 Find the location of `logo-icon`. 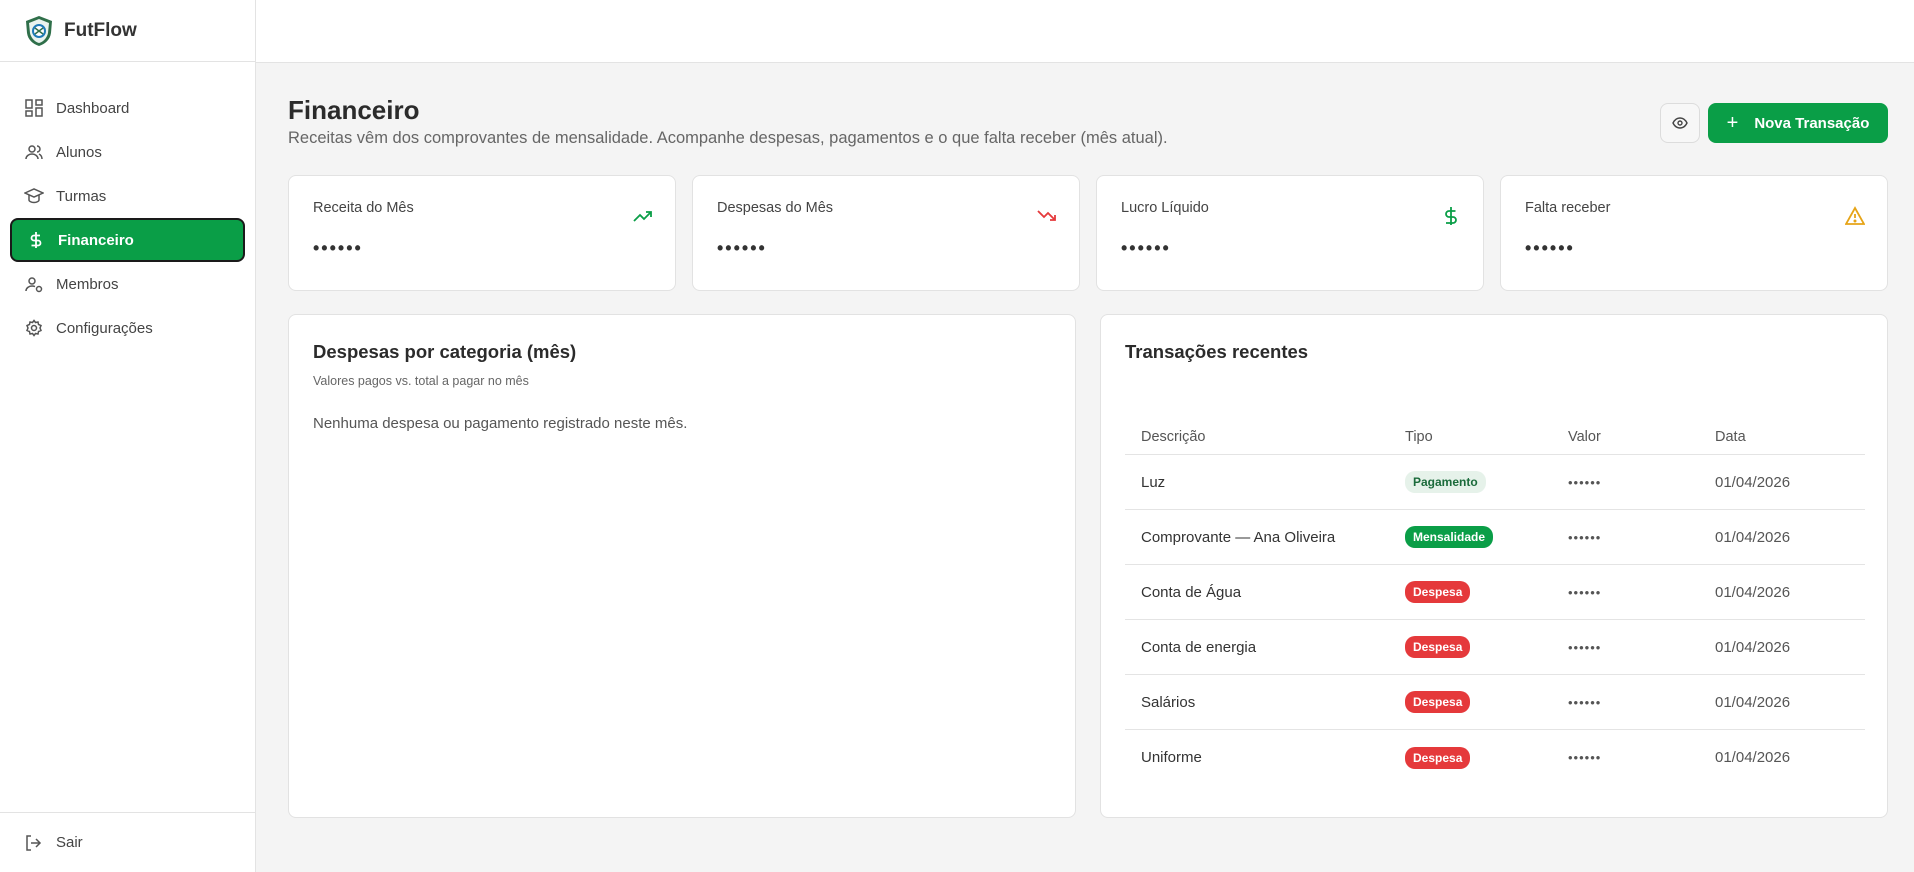

logo-icon is located at coordinates (39, 30).